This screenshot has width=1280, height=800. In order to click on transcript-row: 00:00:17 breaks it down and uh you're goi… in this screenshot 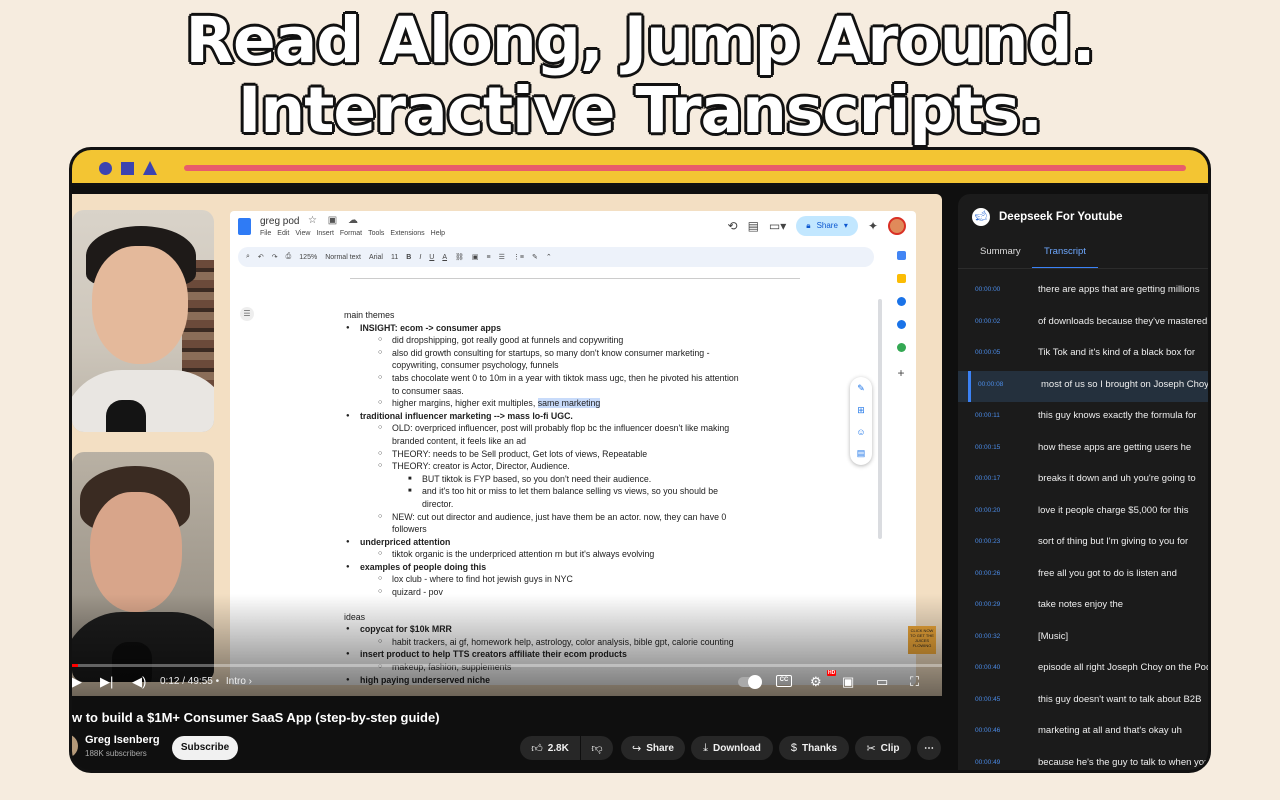, I will do `click(1083, 481)`.